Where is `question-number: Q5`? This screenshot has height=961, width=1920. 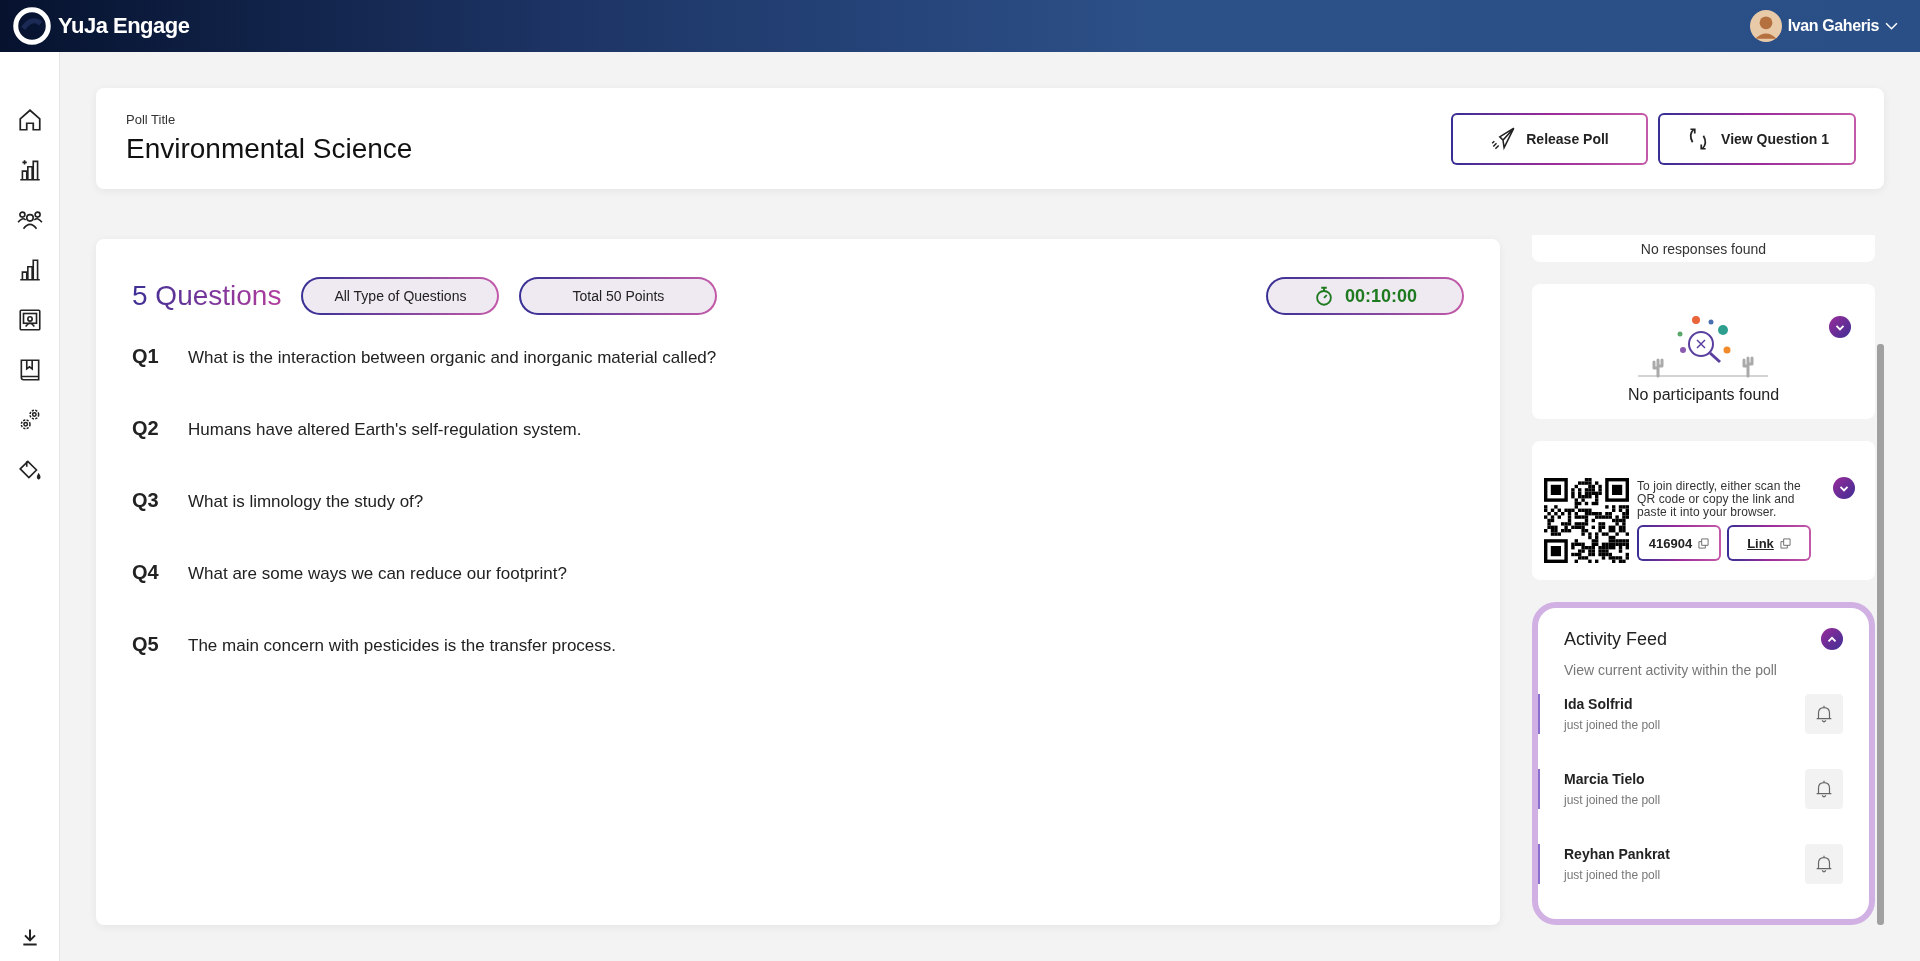 question-number: Q5 is located at coordinates (146, 644).